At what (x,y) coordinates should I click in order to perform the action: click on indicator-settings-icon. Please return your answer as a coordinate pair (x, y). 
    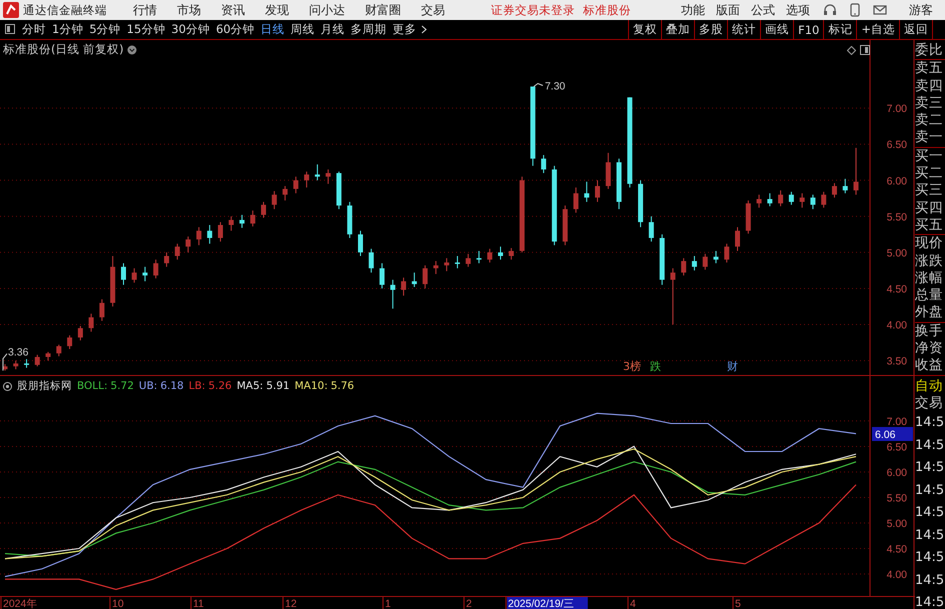
    Looking at the image, I should click on (7, 386).